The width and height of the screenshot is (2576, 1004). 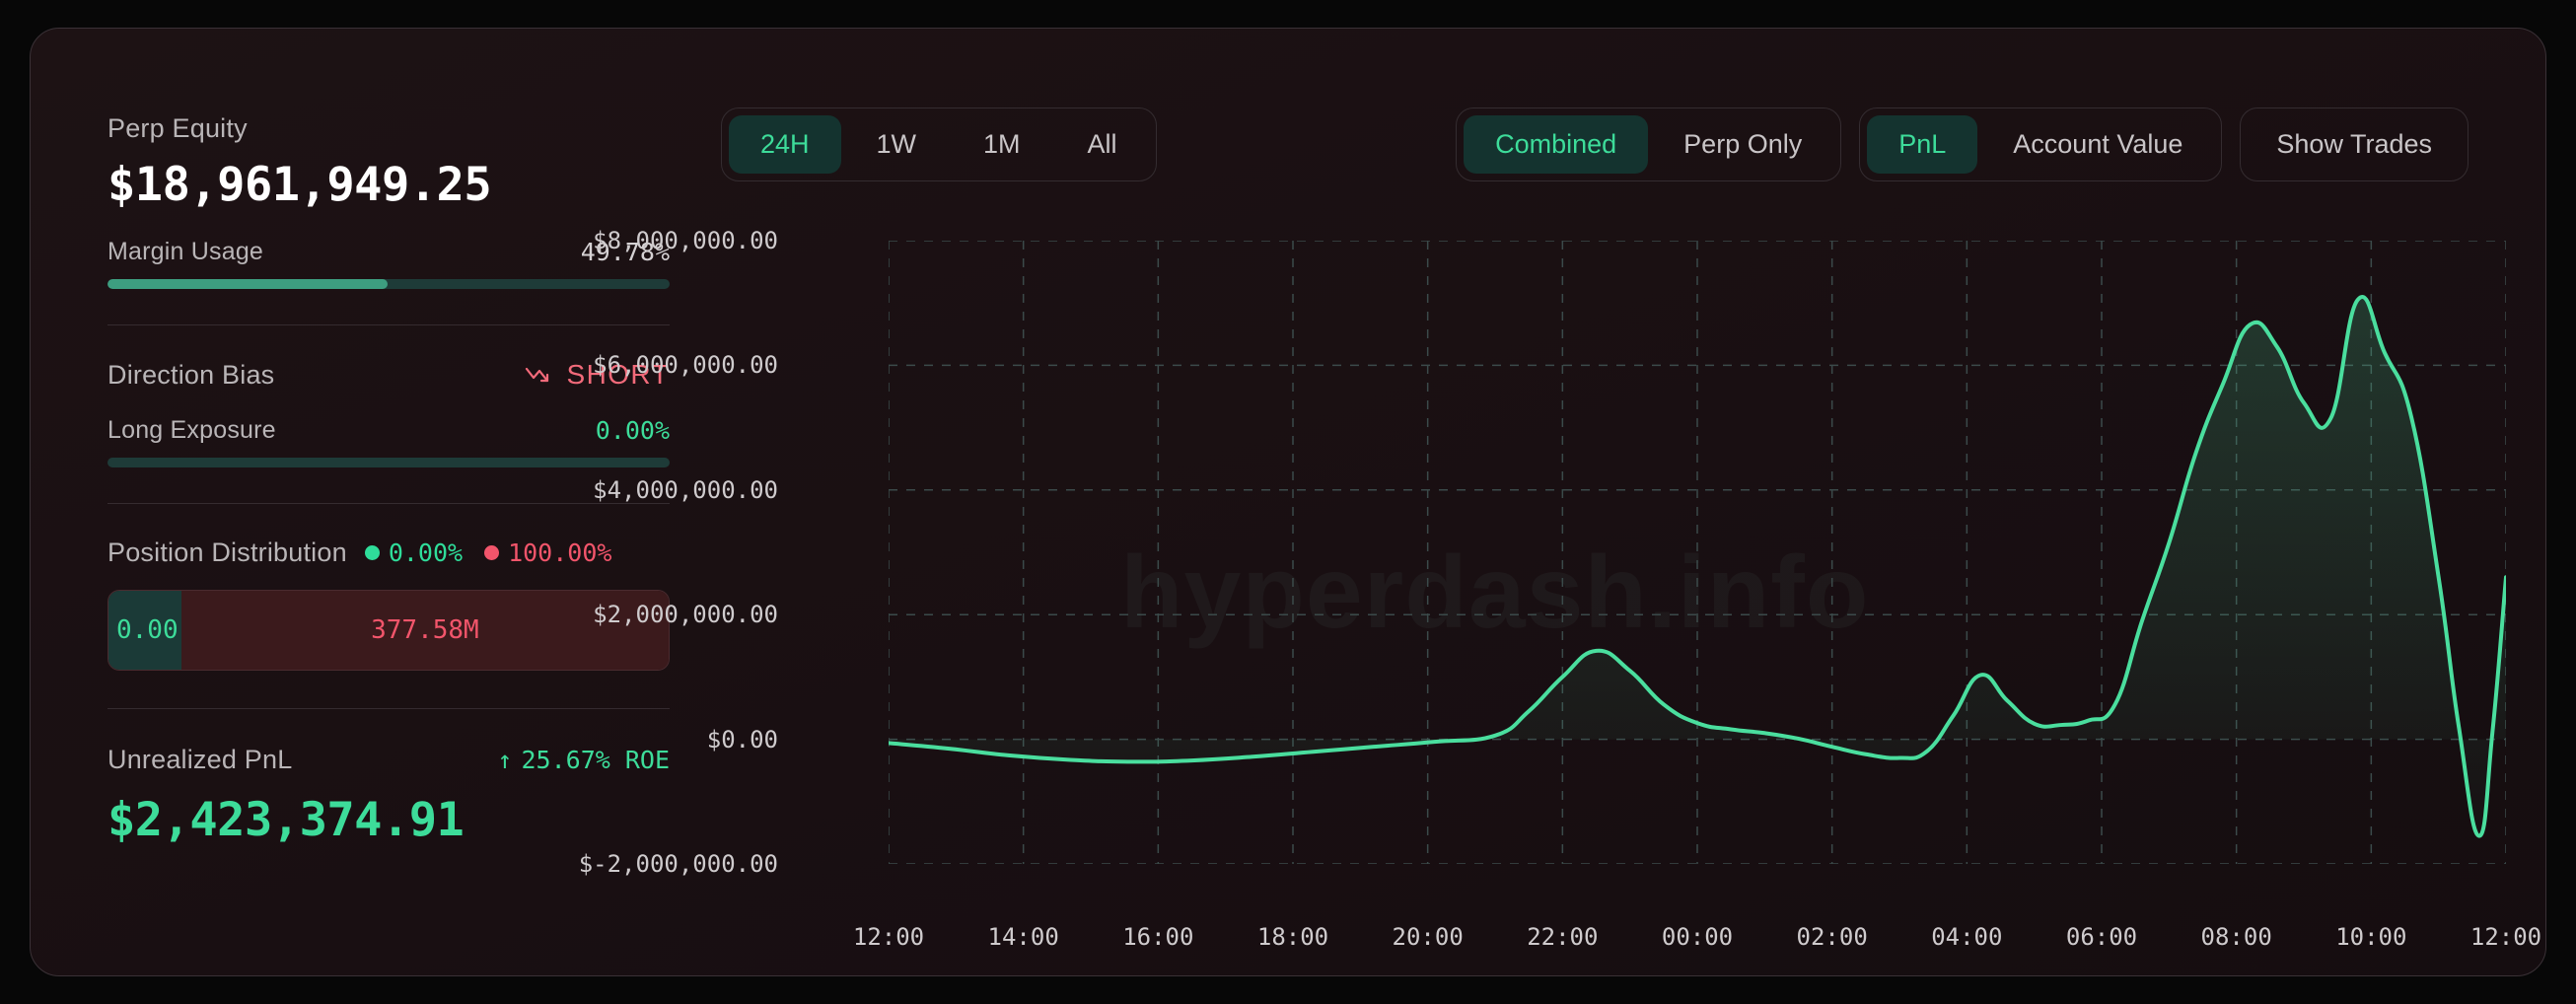 I want to click on x-axis-tick-label: 14:00, so click(x=1023, y=937).